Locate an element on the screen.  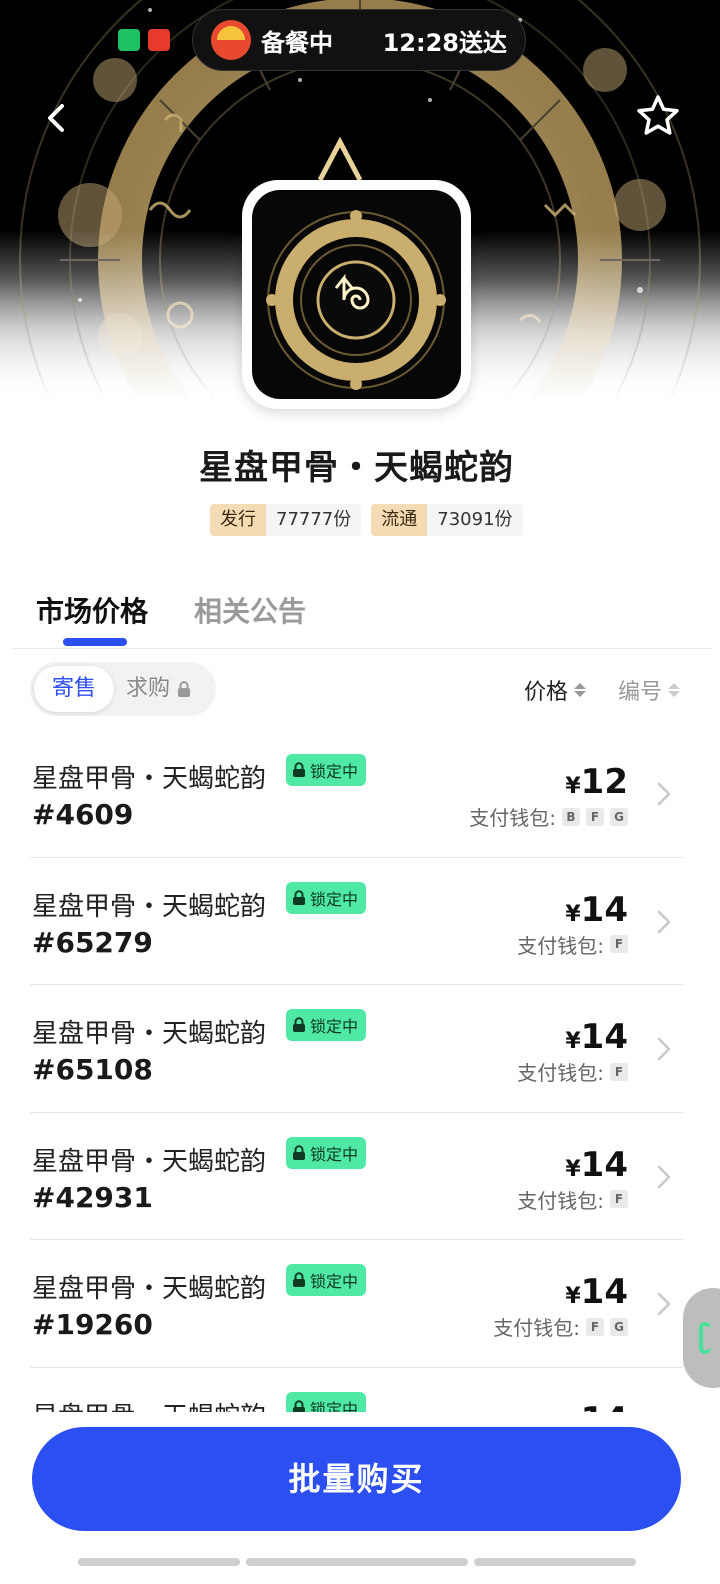
sort-price-label: 价格 is located at coordinates (546, 692).